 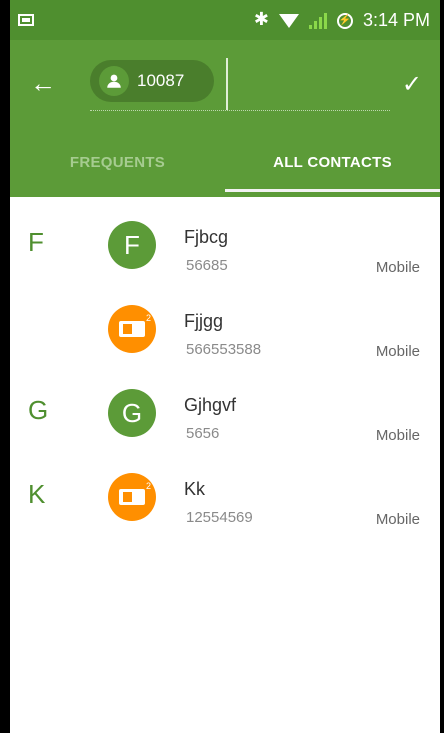 I want to click on confirm-check-icon: ✓, so click(x=412, y=84).